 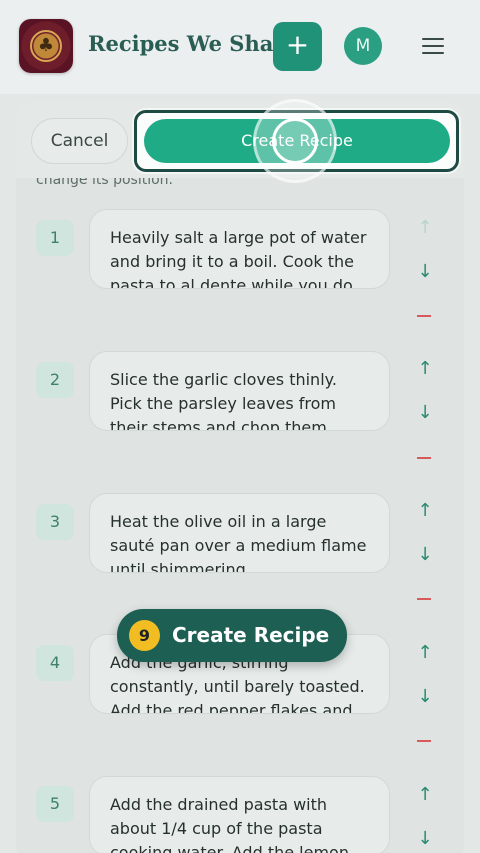 What do you see at coordinates (55, 380) in the screenshot?
I see `step-number: 2` at bounding box center [55, 380].